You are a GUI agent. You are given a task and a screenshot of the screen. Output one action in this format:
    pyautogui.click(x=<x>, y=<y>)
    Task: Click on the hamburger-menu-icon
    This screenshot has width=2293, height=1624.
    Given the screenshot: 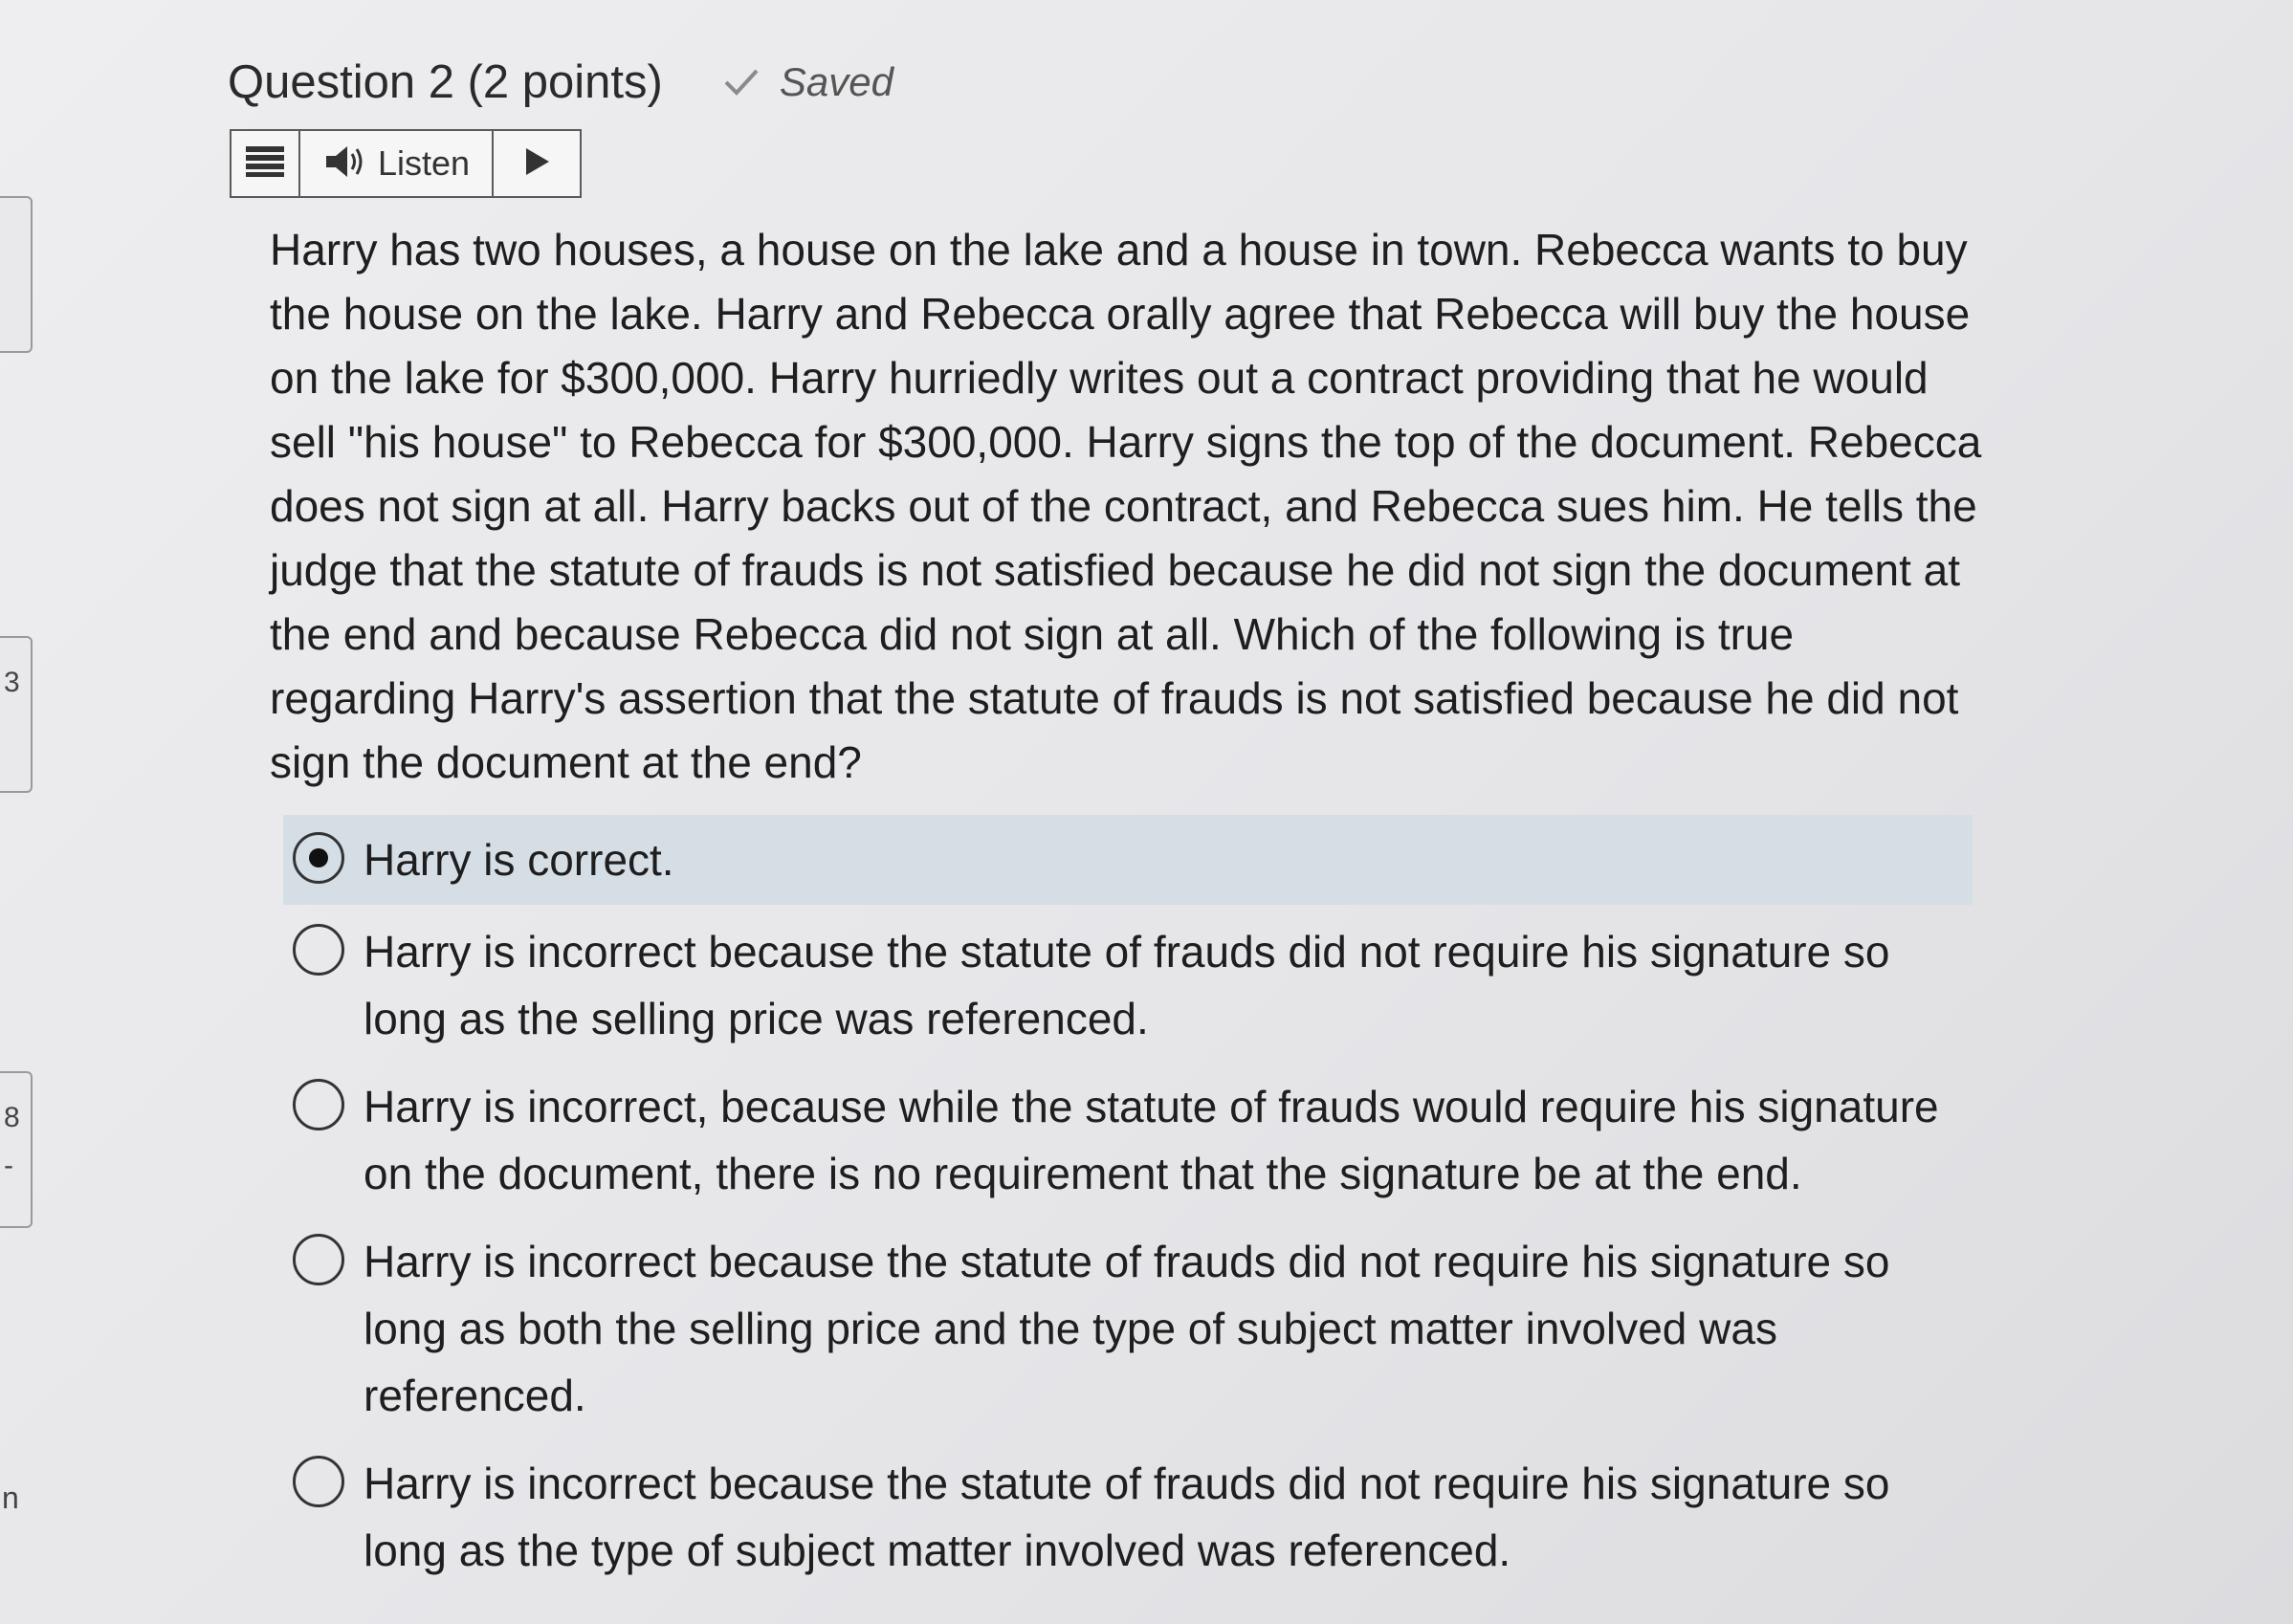 What is the action you would take?
    pyautogui.click(x=265, y=164)
    